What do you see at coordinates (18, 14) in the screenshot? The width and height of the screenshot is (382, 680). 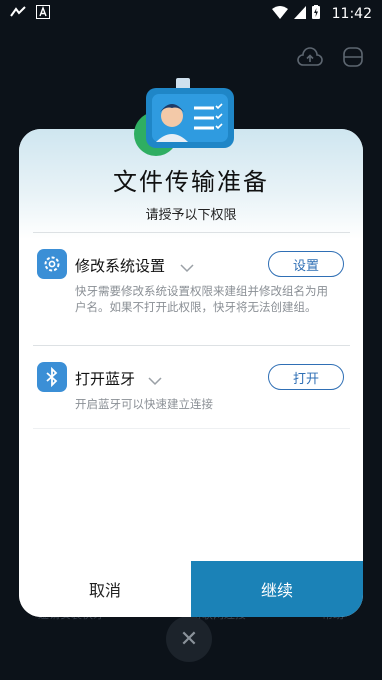 I see `app-notification-icon` at bounding box center [18, 14].